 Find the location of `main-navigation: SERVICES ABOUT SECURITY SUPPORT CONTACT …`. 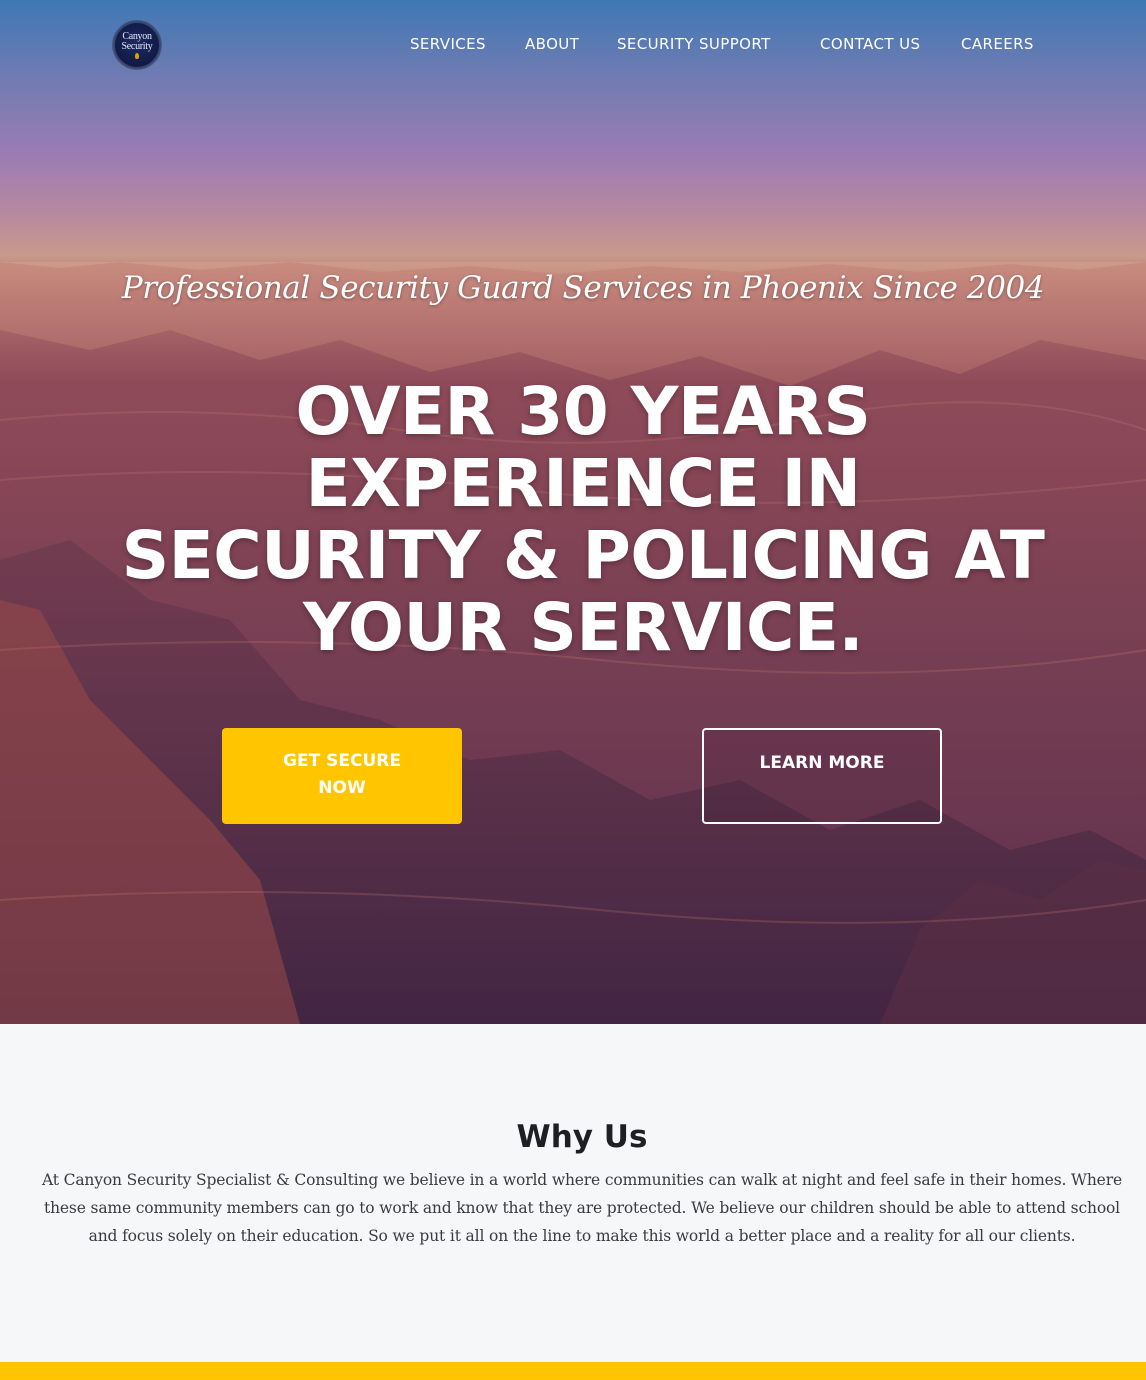

main-navigation: SERVICES ABOUT SECURITY SUPPORT CONTACT … is located at coordinates (573, 45).